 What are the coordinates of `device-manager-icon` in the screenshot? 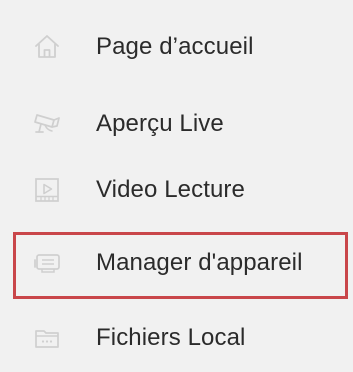 It's located at (47, 263).